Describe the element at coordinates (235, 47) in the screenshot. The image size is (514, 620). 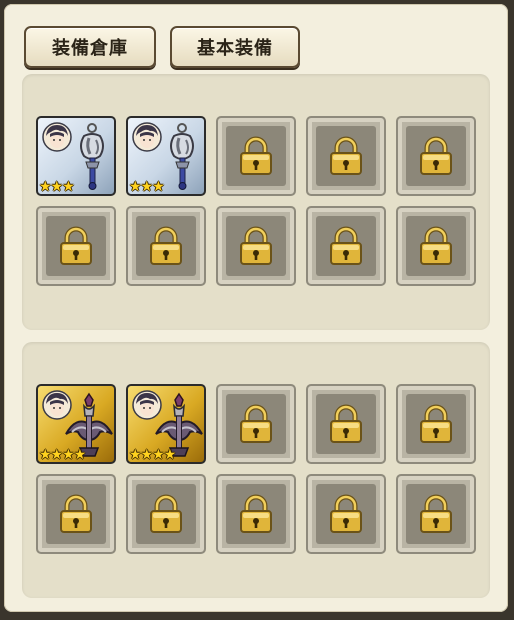
I see `tab-basic-equipment: 基本装備` at that location.